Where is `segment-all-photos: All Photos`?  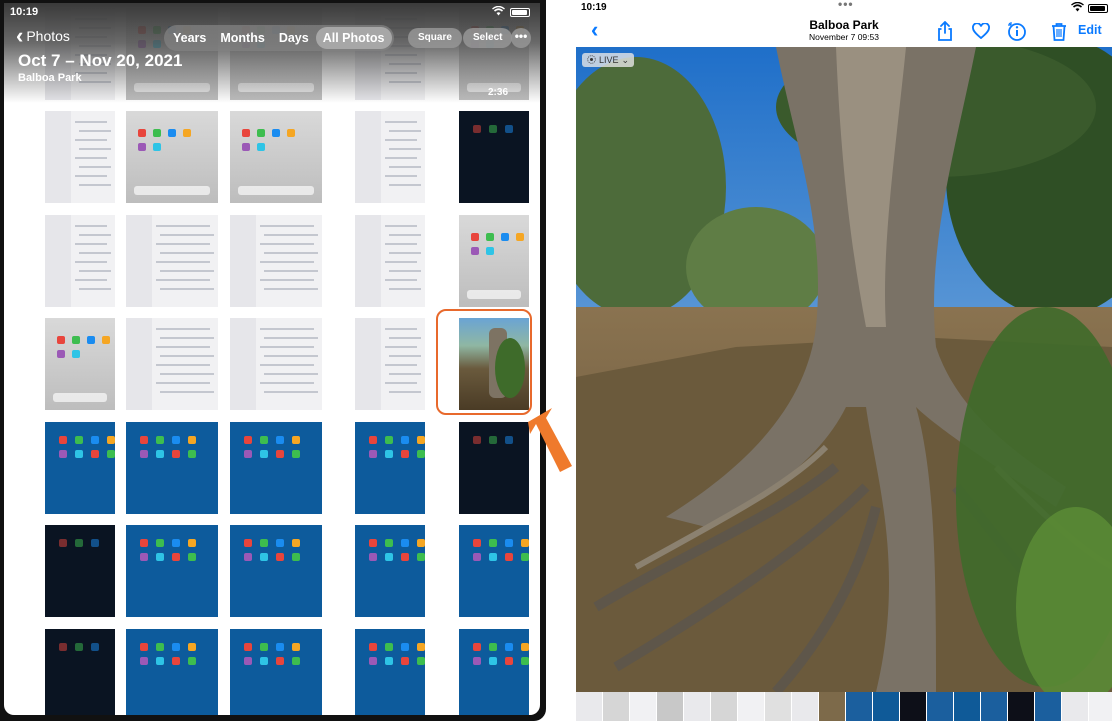 segment-all-photos: All Photos is located at coordinates (353, 38).